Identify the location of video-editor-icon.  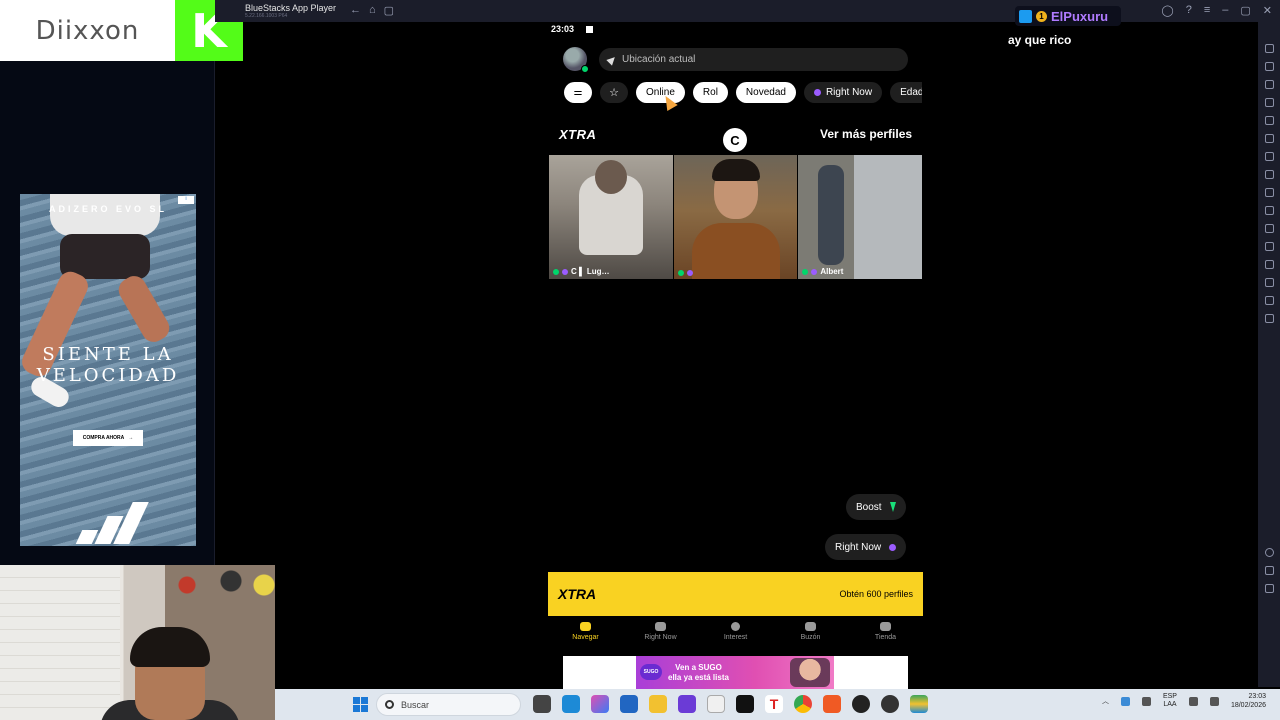
(687, 704).